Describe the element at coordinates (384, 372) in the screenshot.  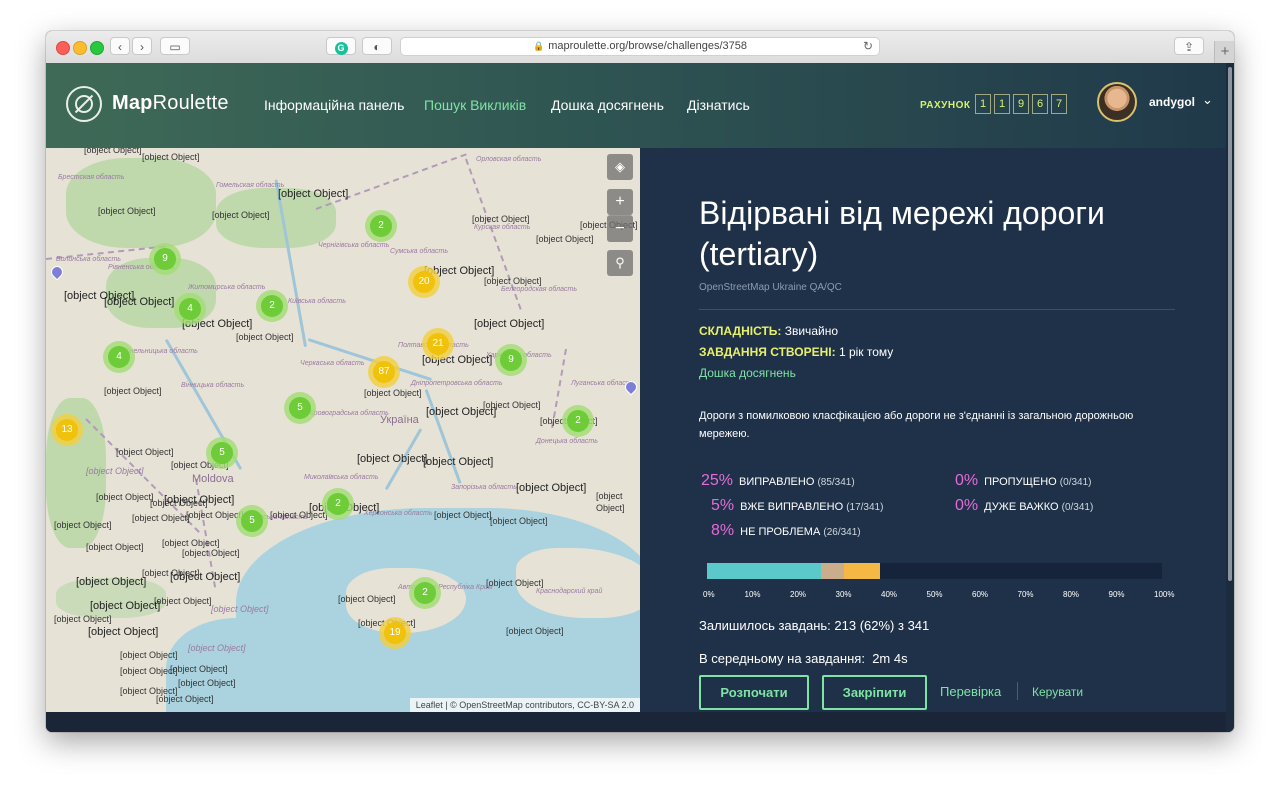
I see `task-cluster: 87` at that location.